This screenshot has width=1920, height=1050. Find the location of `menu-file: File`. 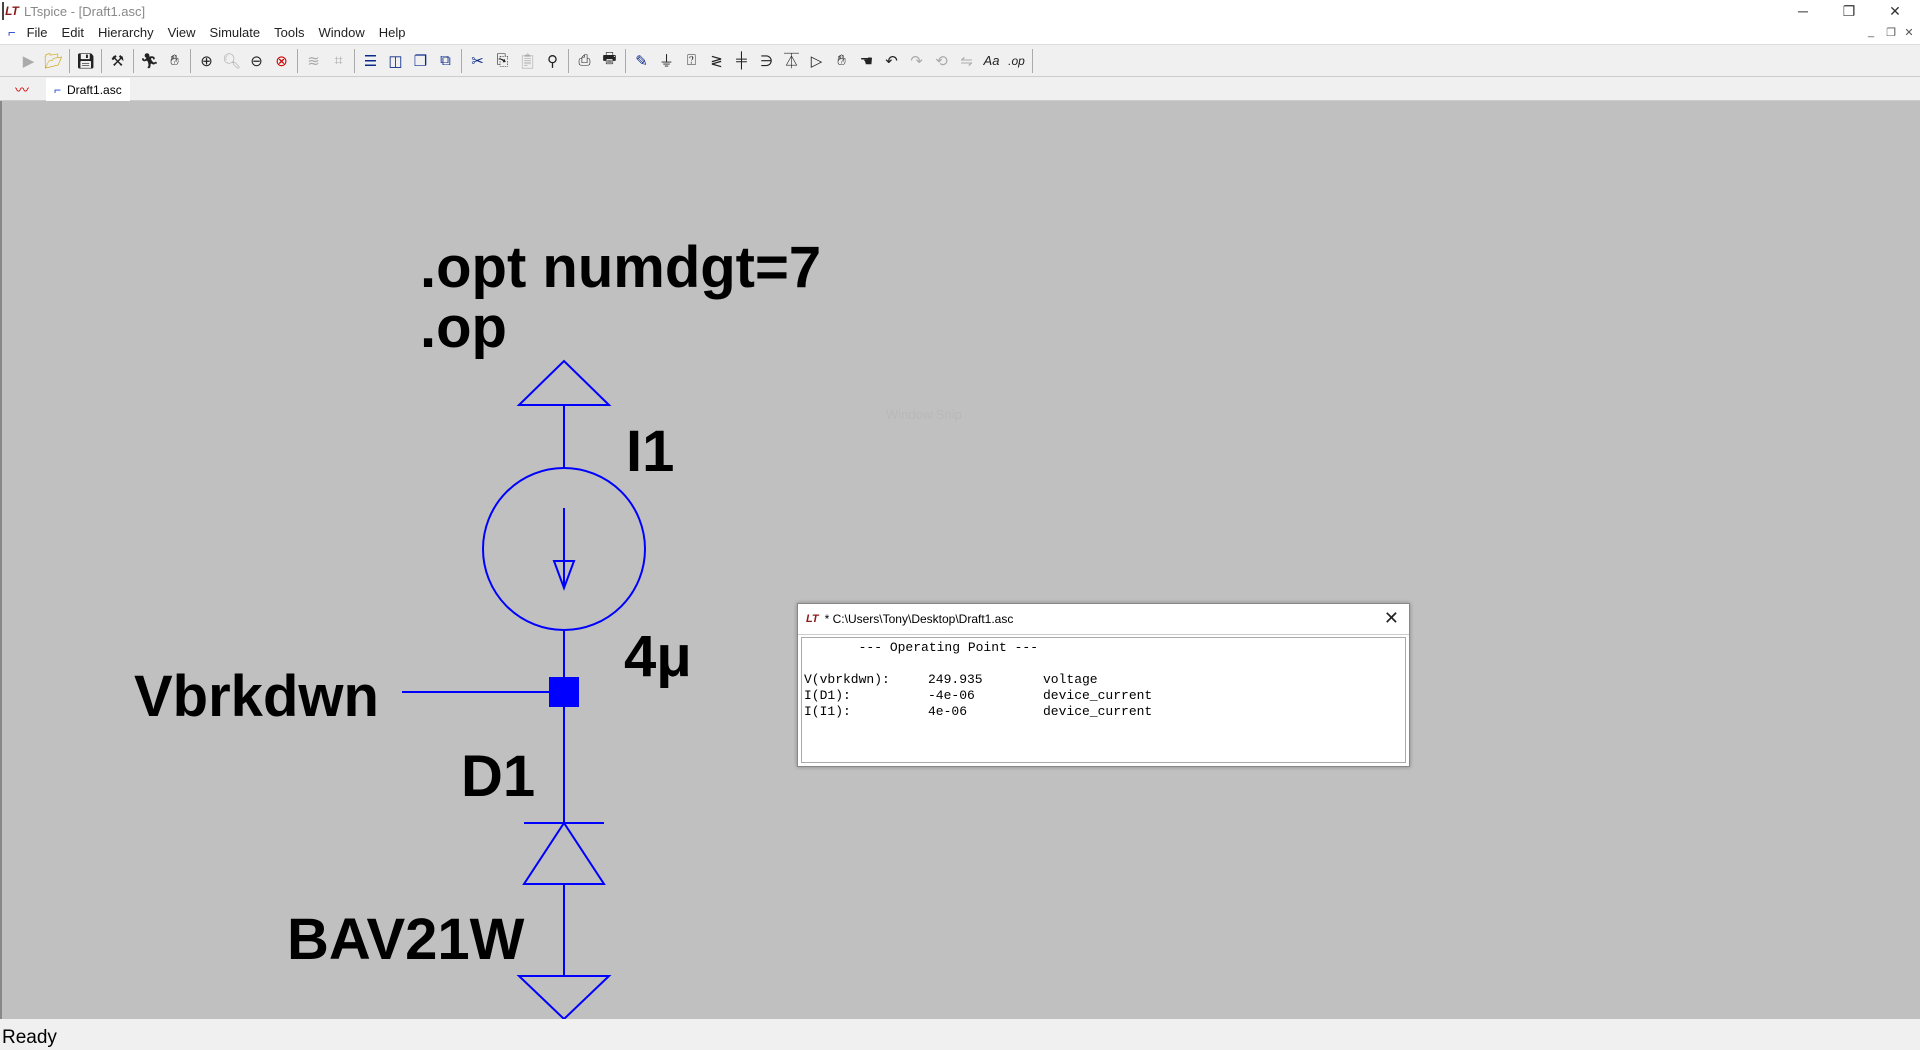

menu-file: File is located at coordinates (37, 32).